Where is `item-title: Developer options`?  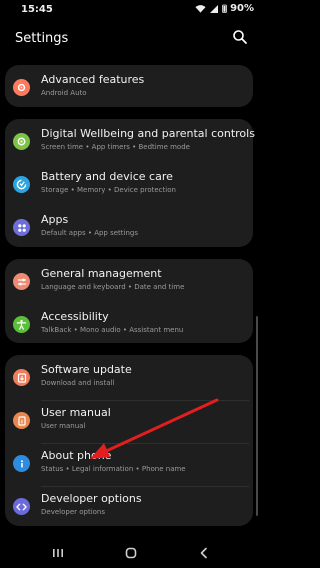
item-title: Developer options is located at coordinates (91, 498).